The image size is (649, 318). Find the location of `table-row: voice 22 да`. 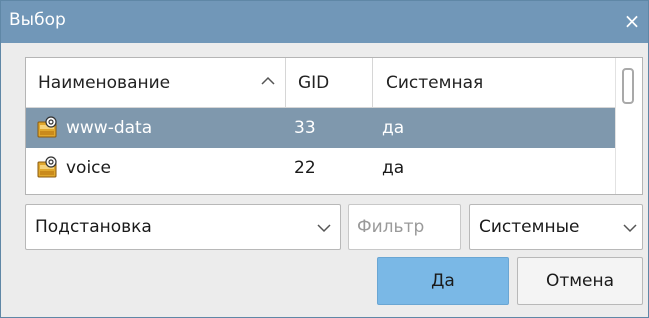

table-row: voice 22 да is located at coordinates (321, 168).